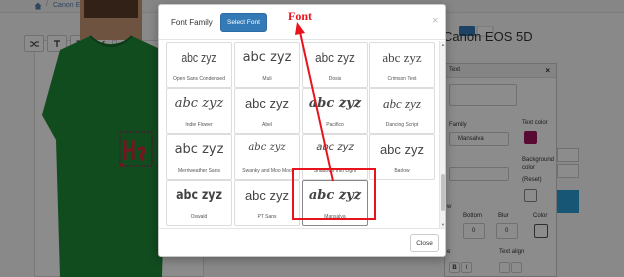 This screenshot has width=624, height=277. What do you see at coordinates (267, 79) in the screenshot?
I see `font-name-label: Muli` at bounding box center [267, 79].